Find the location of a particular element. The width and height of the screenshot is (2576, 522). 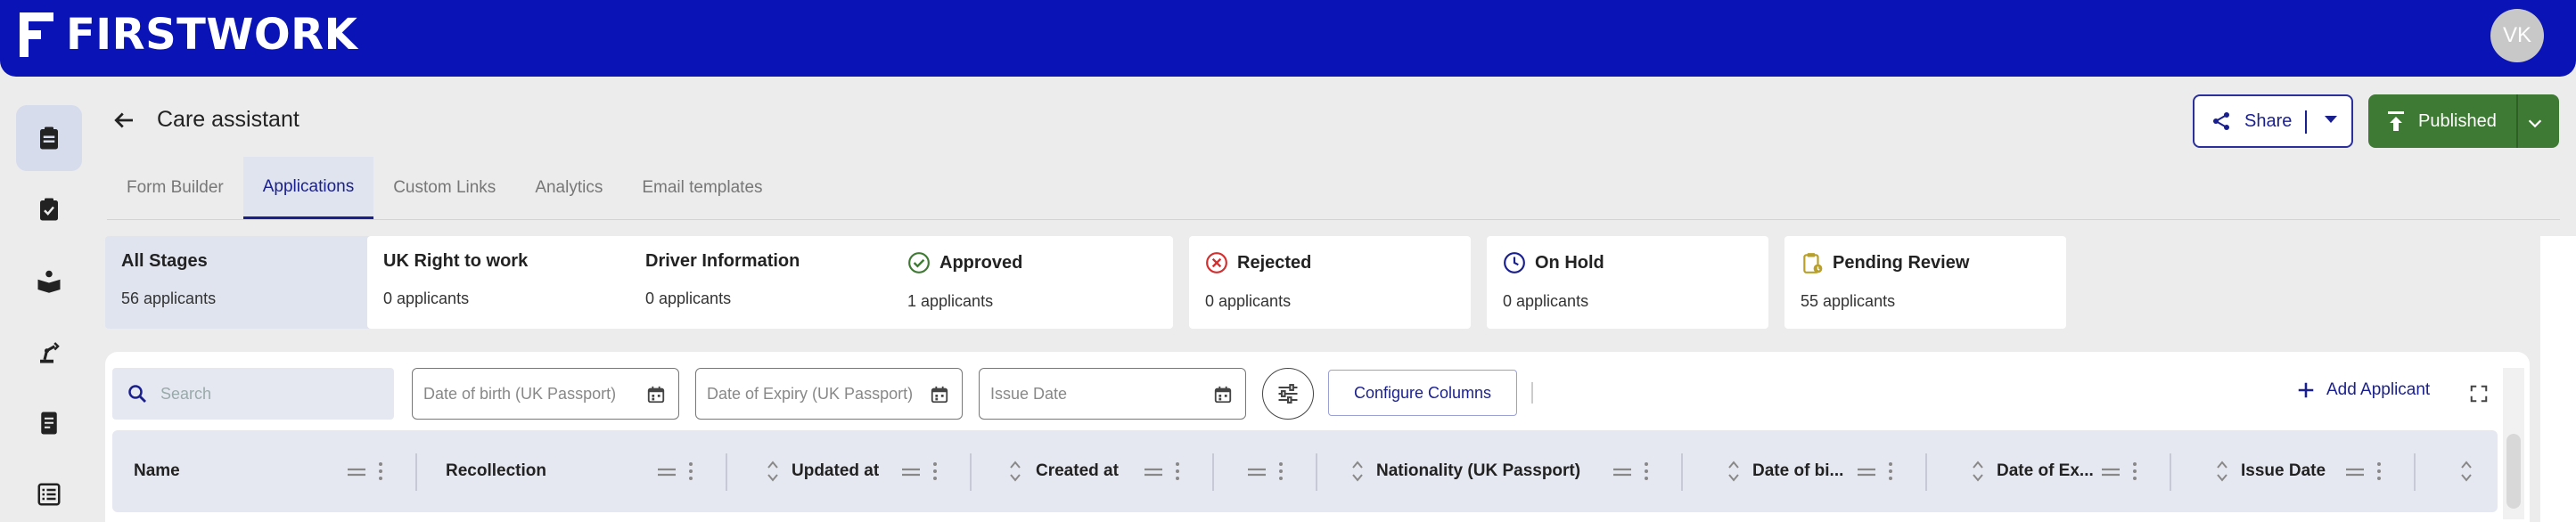

brand-logo: FIRSTWORK is located at coordinates (189, 35).